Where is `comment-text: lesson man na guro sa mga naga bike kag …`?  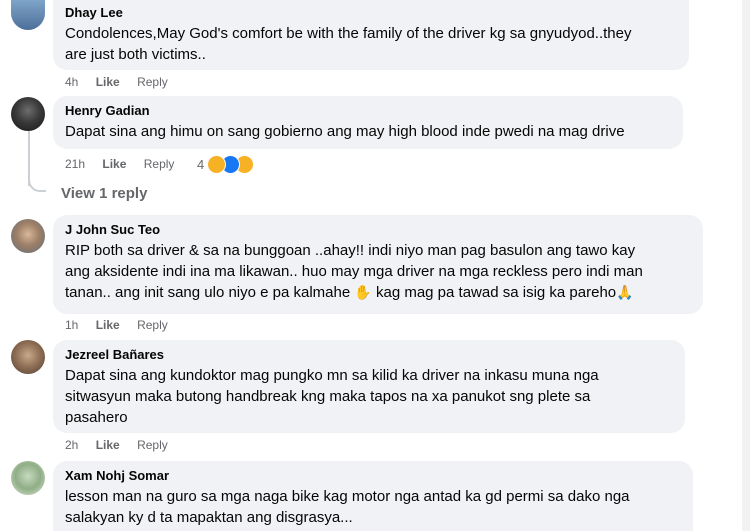 comment-text: lesson man na guro sa mga naga bike kag … is located at coordinates (347, 507).